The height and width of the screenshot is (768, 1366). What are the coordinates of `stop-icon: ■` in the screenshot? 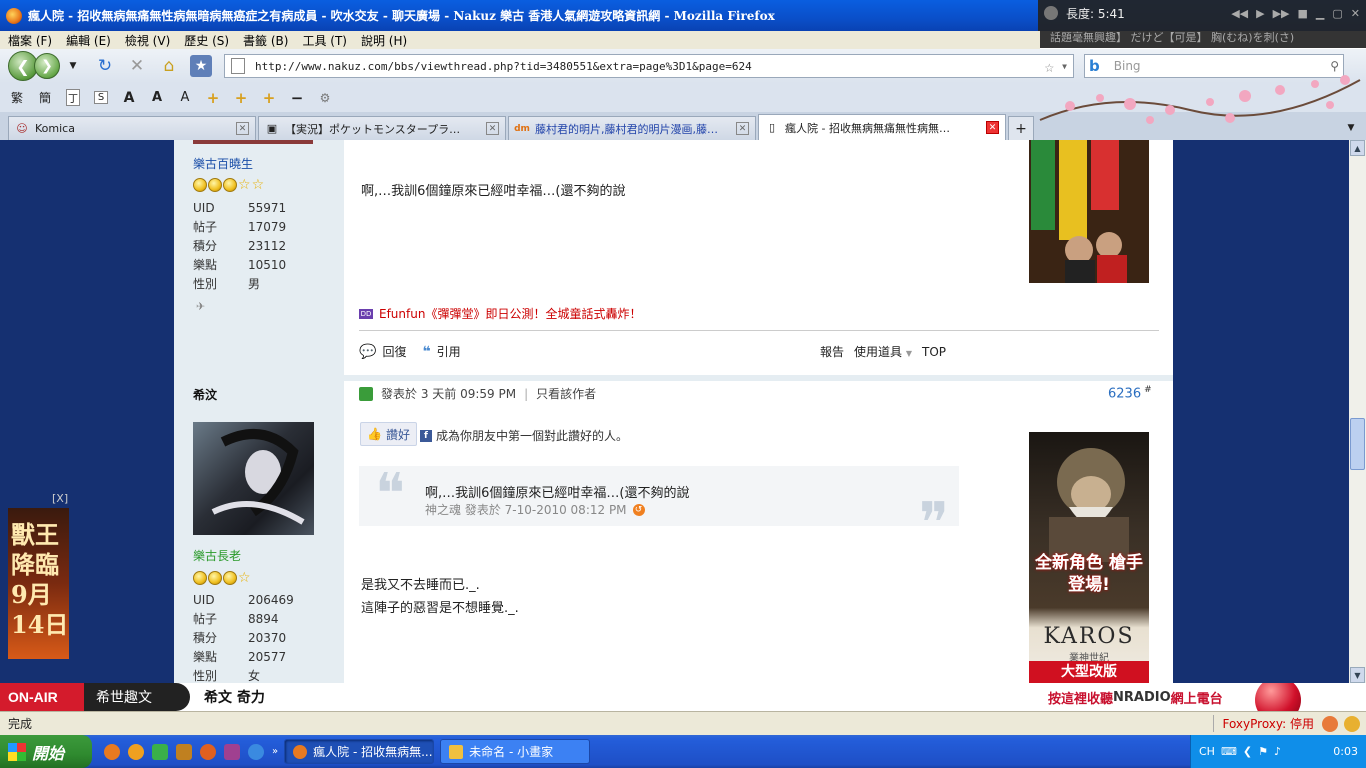 It's located at (1303, 13).